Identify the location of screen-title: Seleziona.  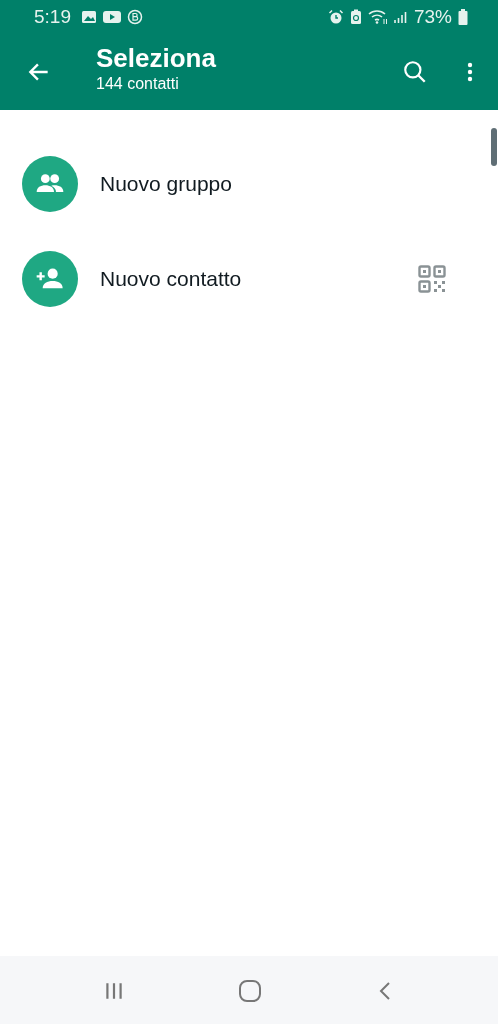
(156, 58).